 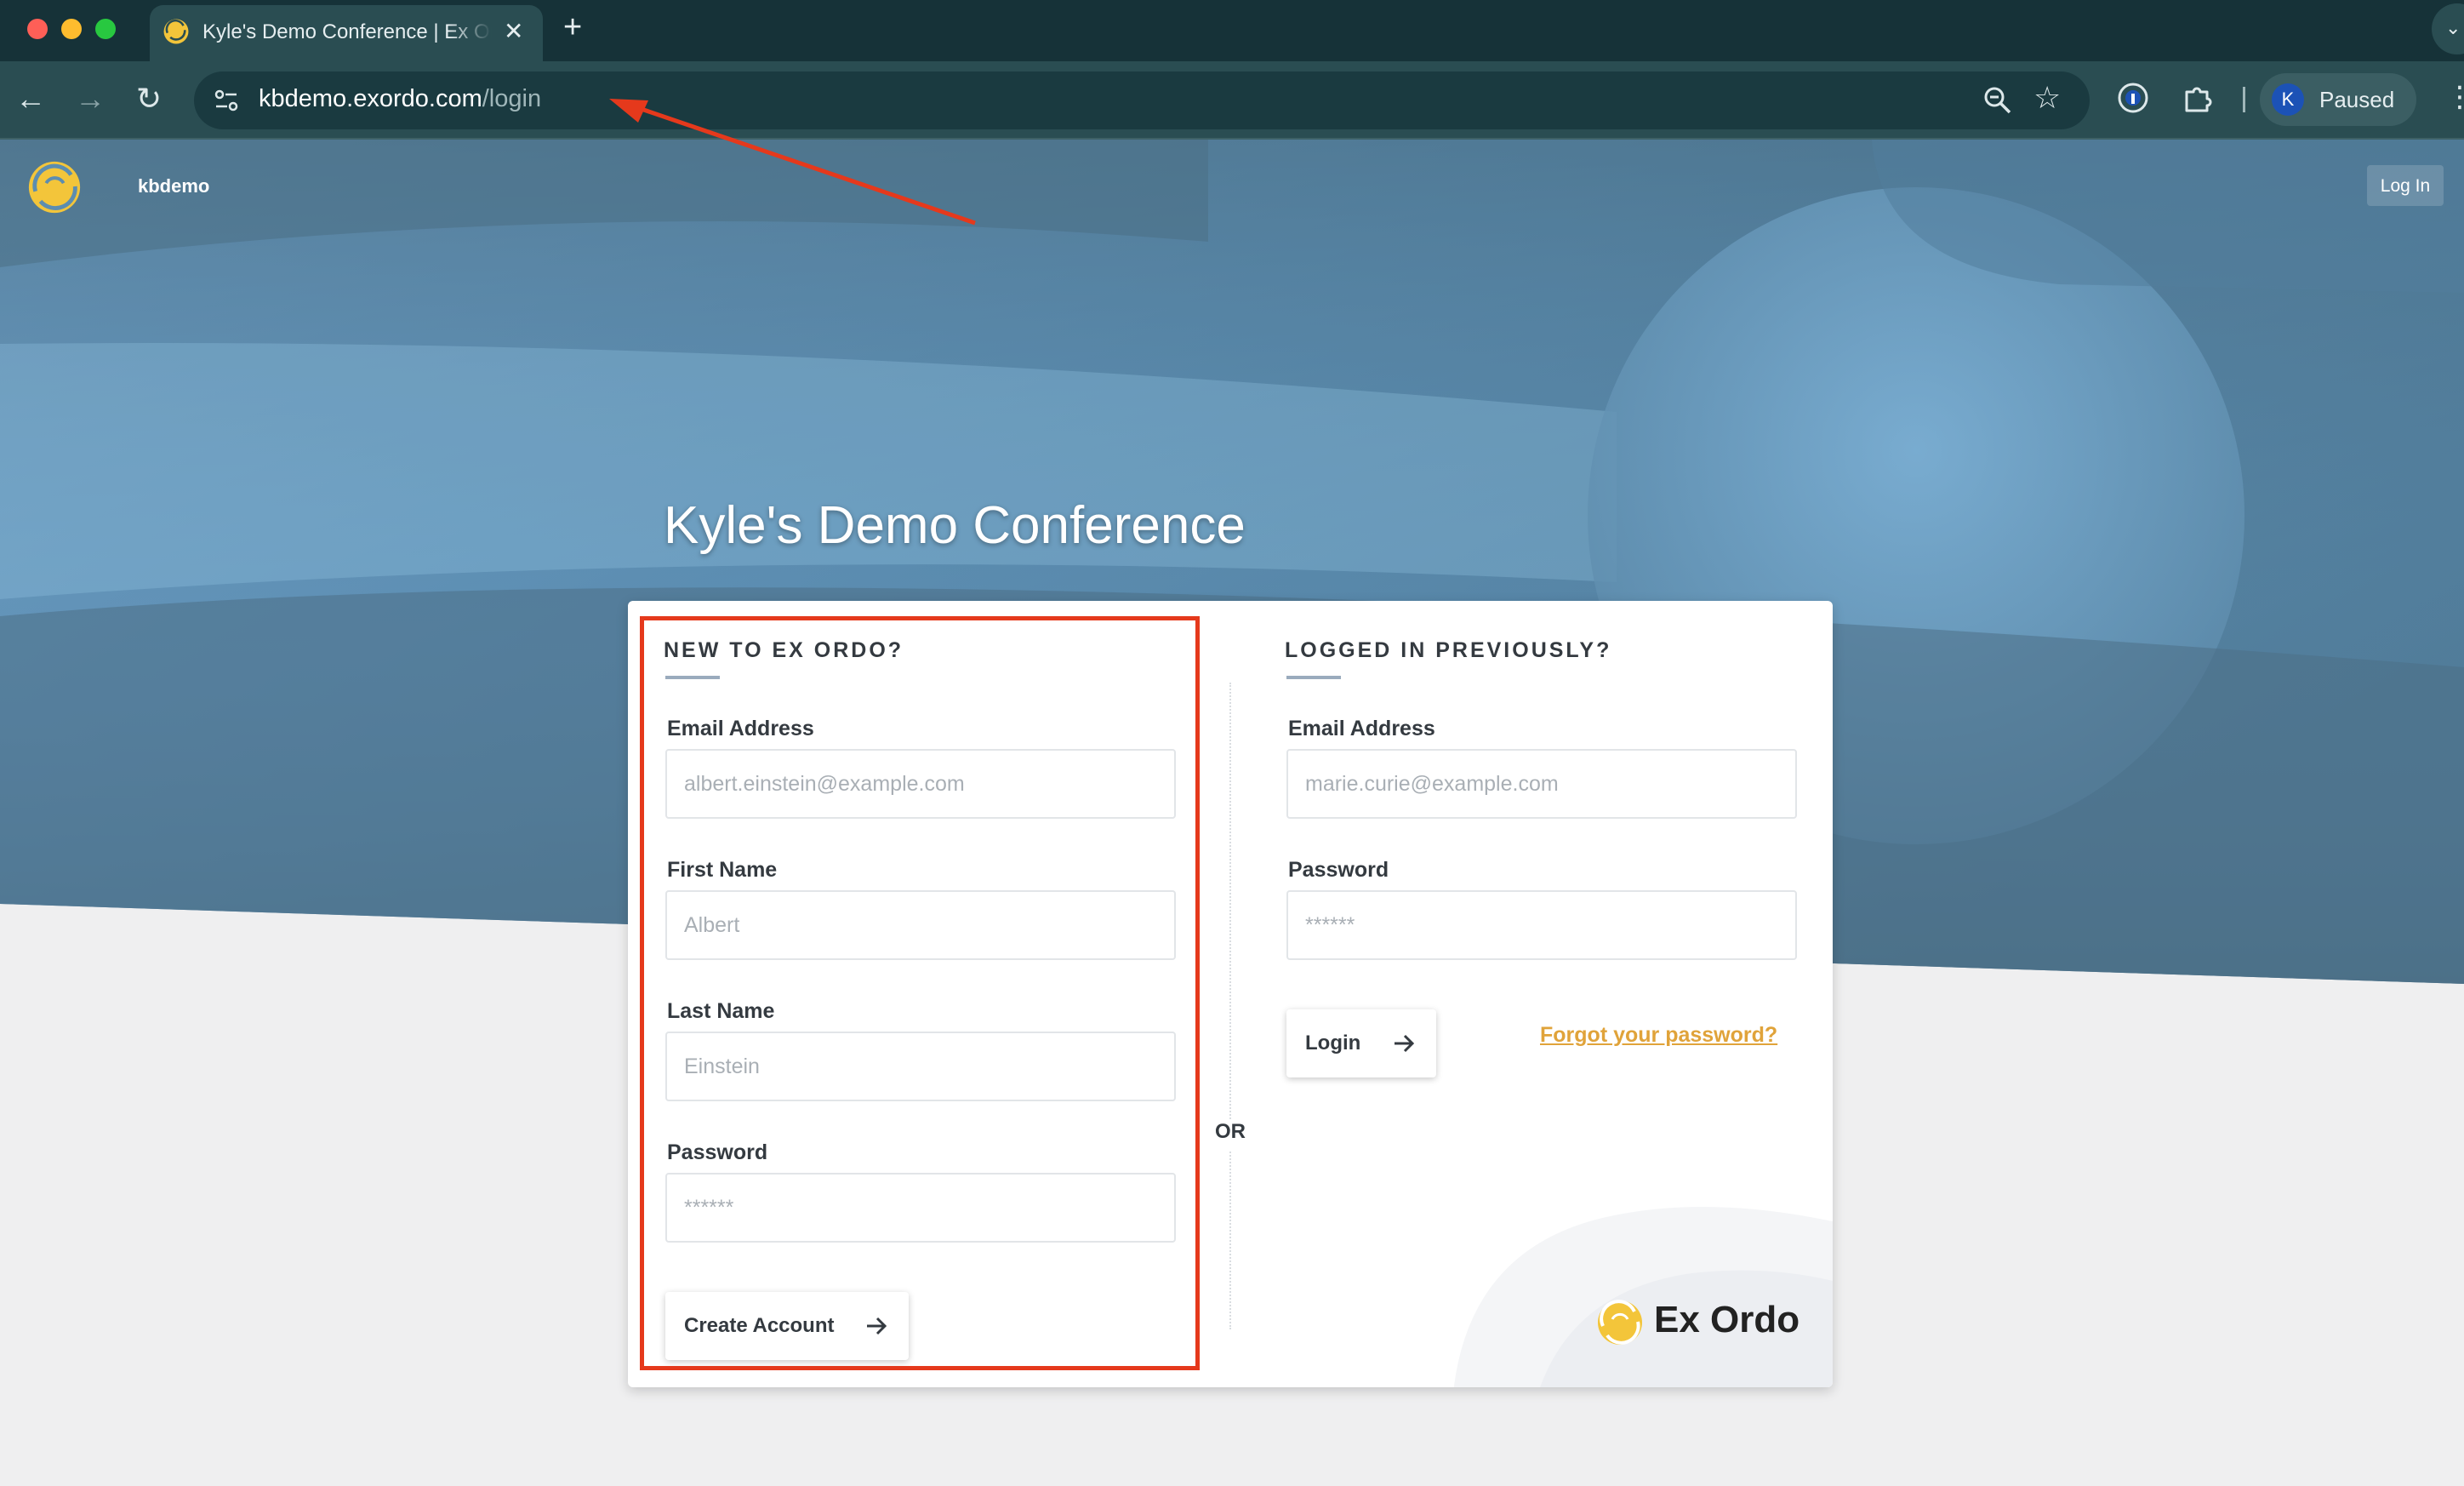 What do you see at coordinates (1620, 1322) in the screenshot?
I see `ex-ordo-logo-icon` at bounding box center [1620, 1322].